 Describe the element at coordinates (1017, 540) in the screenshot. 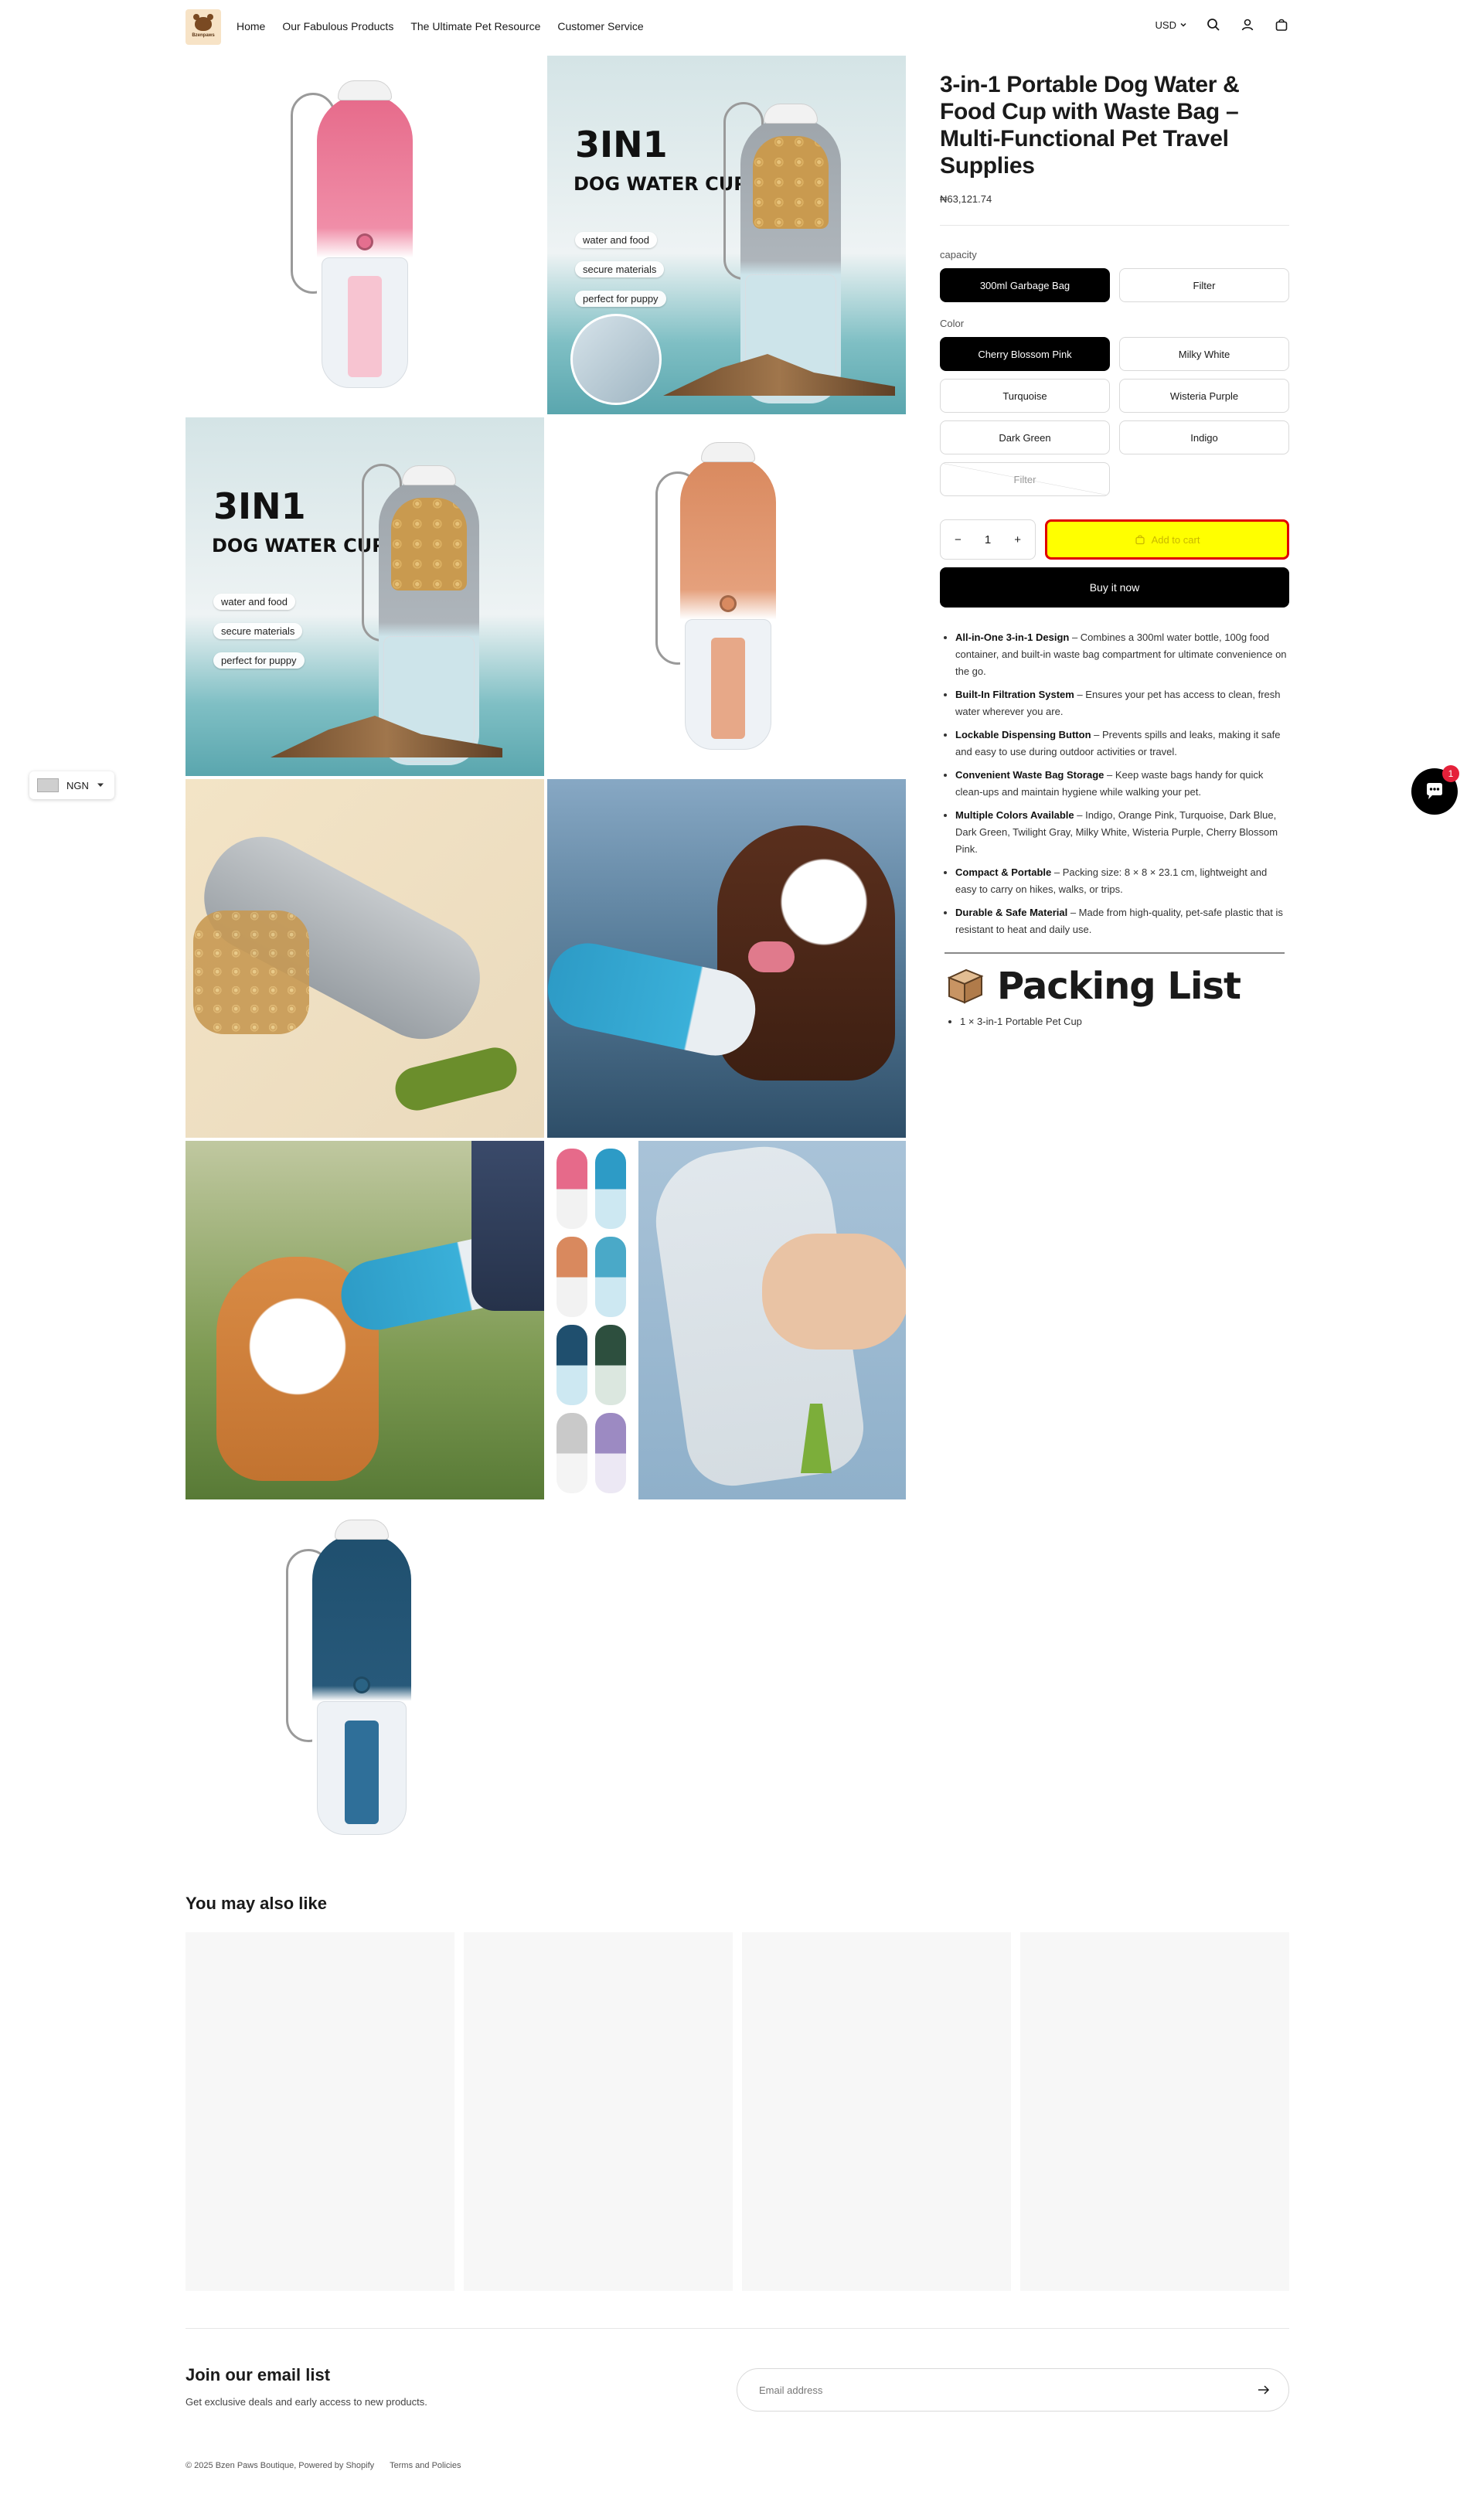

I see `qty-plus-button: +` at that location.